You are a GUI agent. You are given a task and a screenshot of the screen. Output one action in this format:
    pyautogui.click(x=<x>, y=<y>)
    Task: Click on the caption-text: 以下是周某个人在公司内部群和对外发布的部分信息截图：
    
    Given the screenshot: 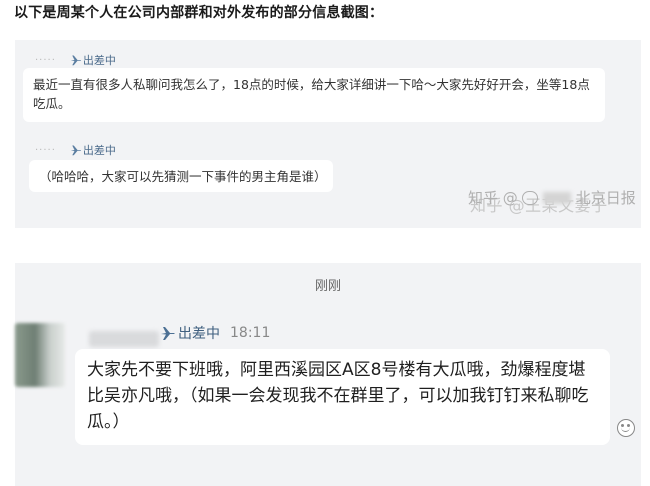 What is the action you would take?
    pyautogui.click(x=199, y=13)
    